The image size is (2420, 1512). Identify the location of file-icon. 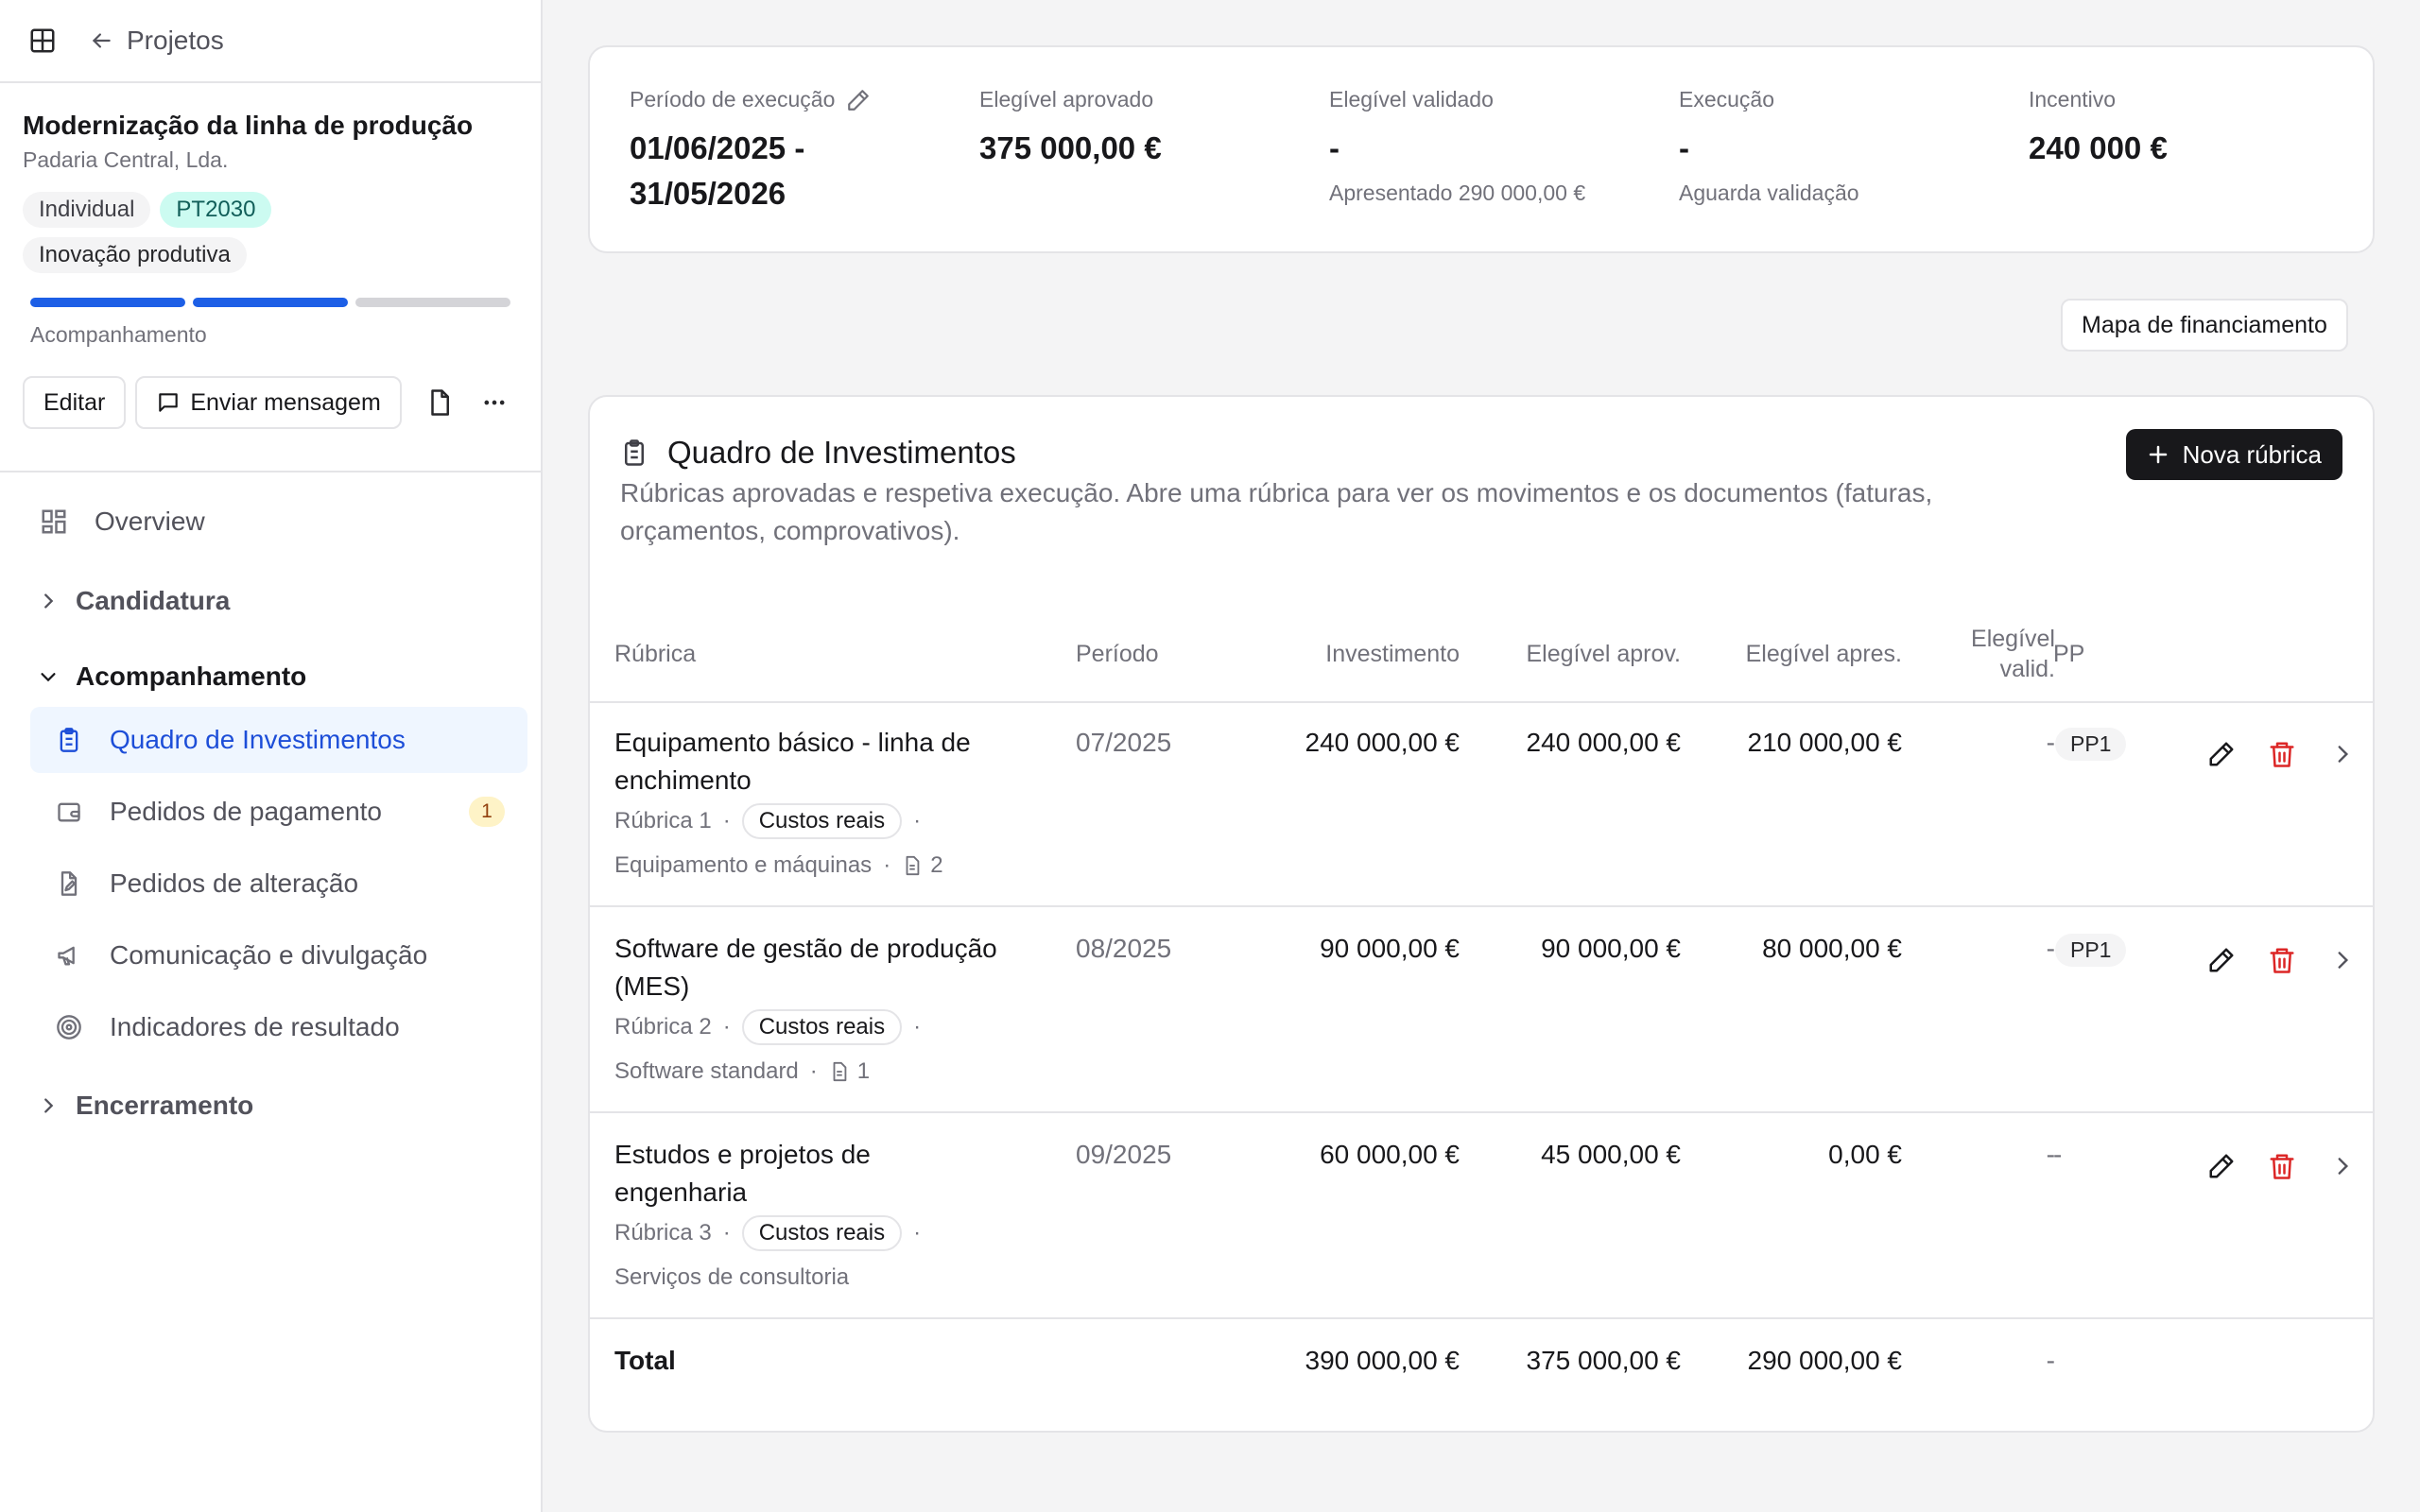
(439, 402).